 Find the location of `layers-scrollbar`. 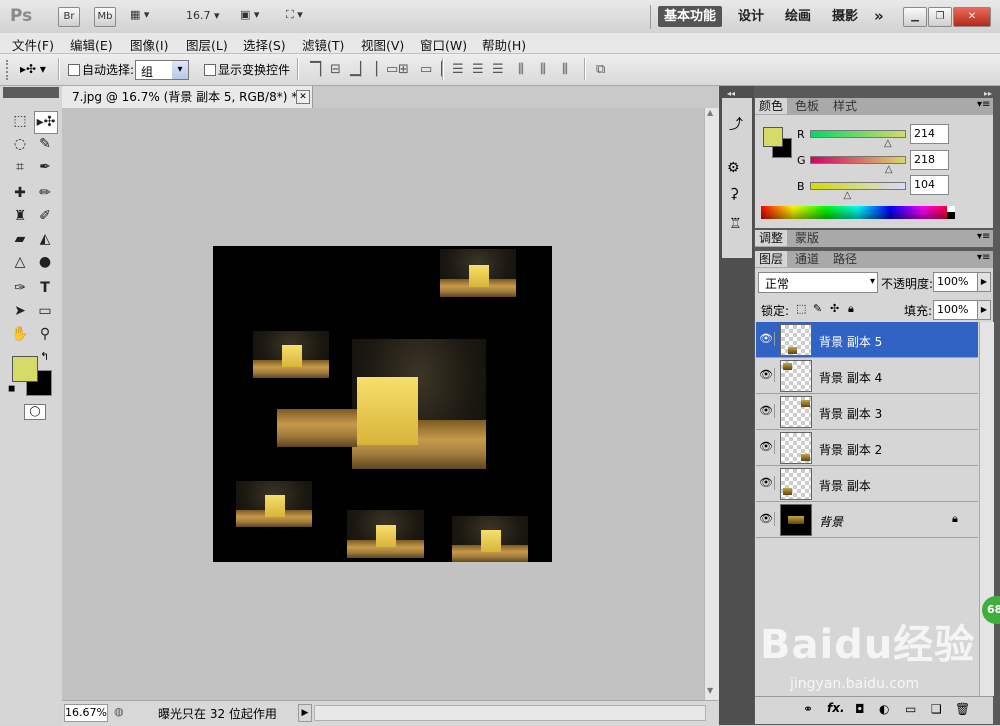

layers-scrollbar is located at coordinates (986, 509).